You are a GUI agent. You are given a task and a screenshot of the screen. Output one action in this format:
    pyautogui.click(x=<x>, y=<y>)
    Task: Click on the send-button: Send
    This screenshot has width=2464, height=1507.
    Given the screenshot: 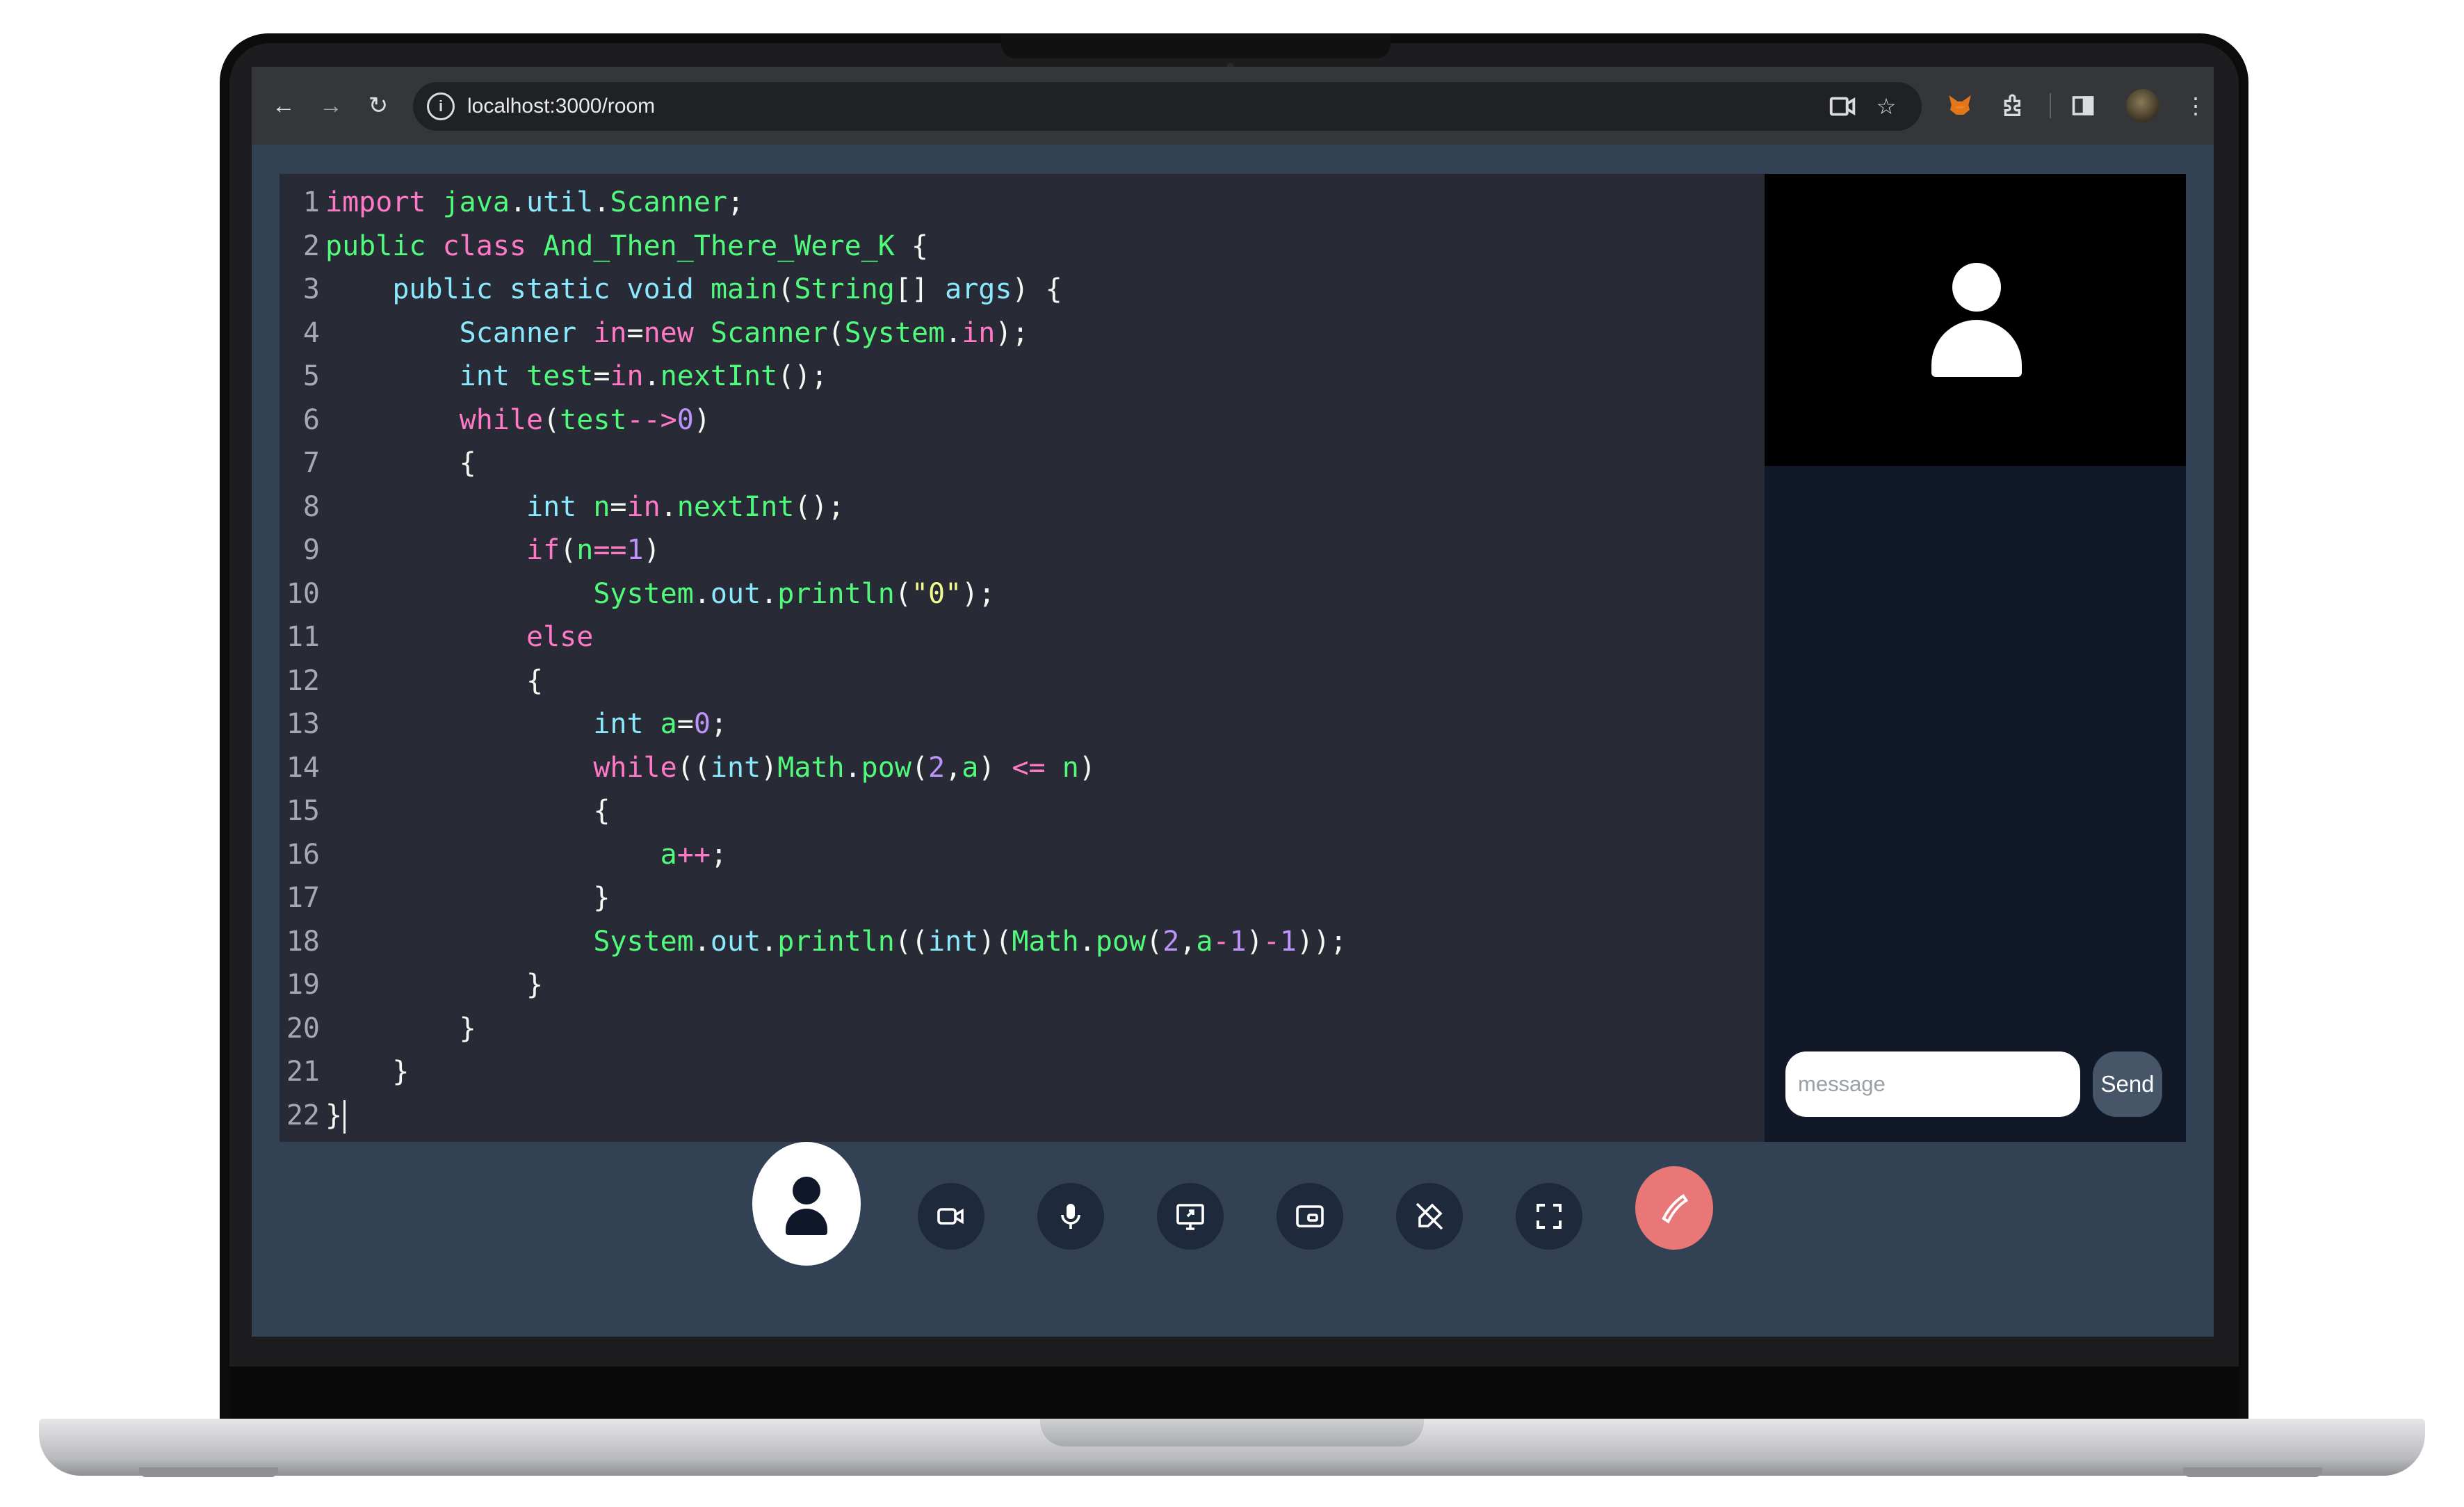 What is the action you would take?
    pyautogui.click(x=2127, y=1084)
    